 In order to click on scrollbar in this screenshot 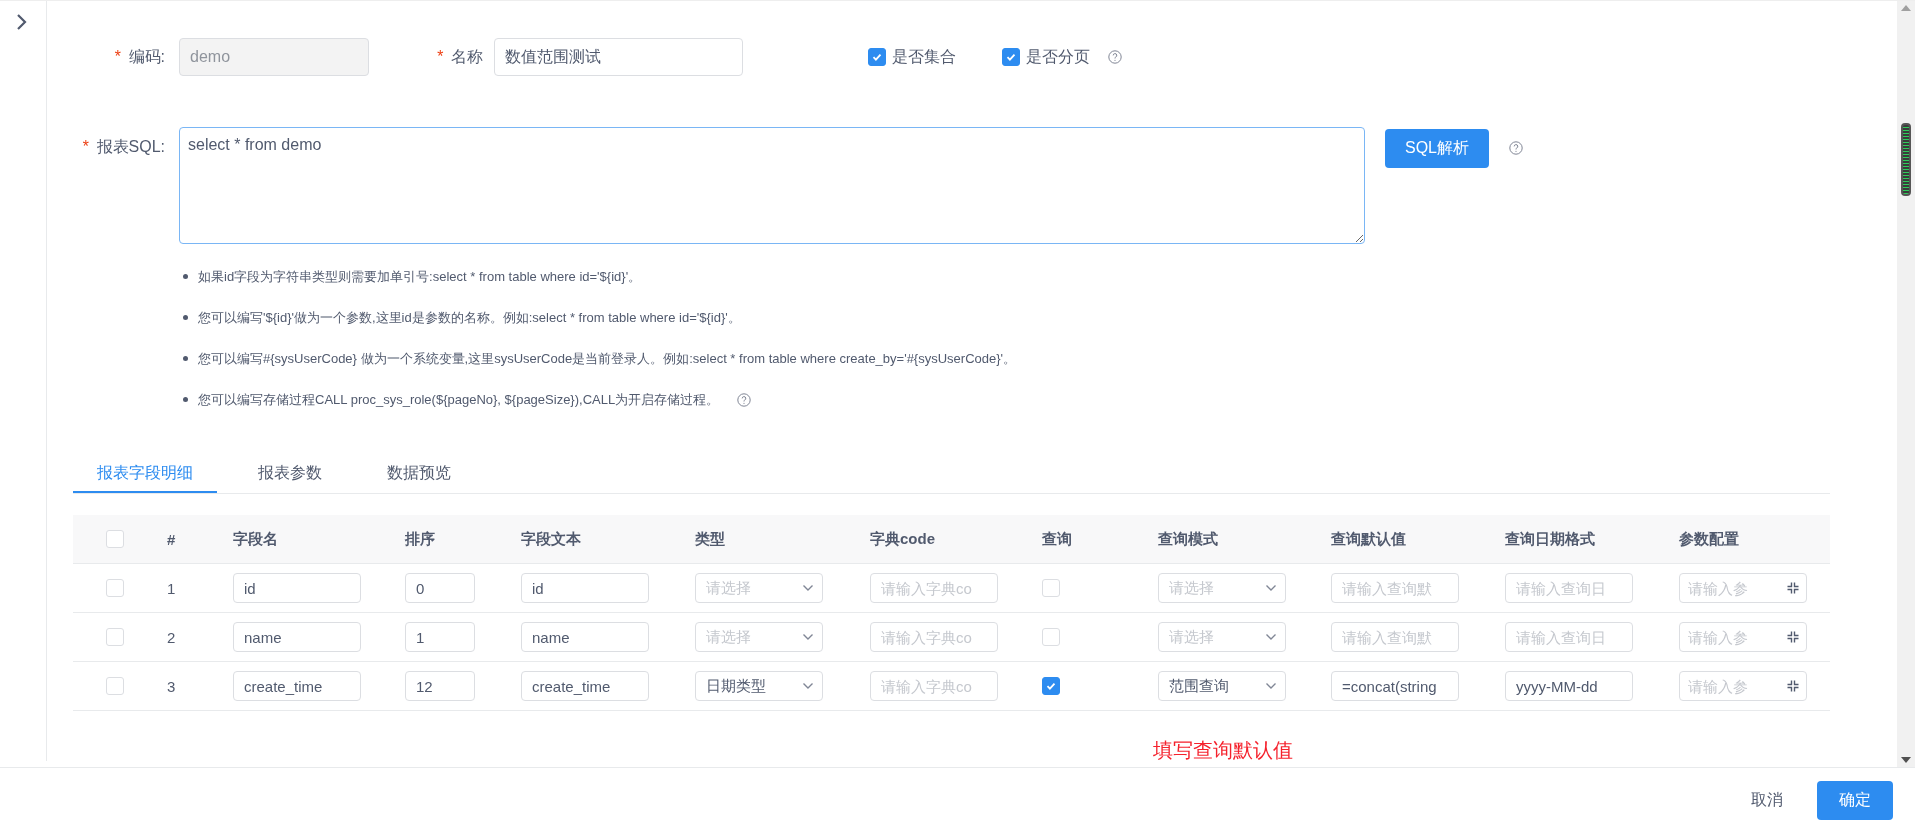, I will do `click(1906, 384)`.